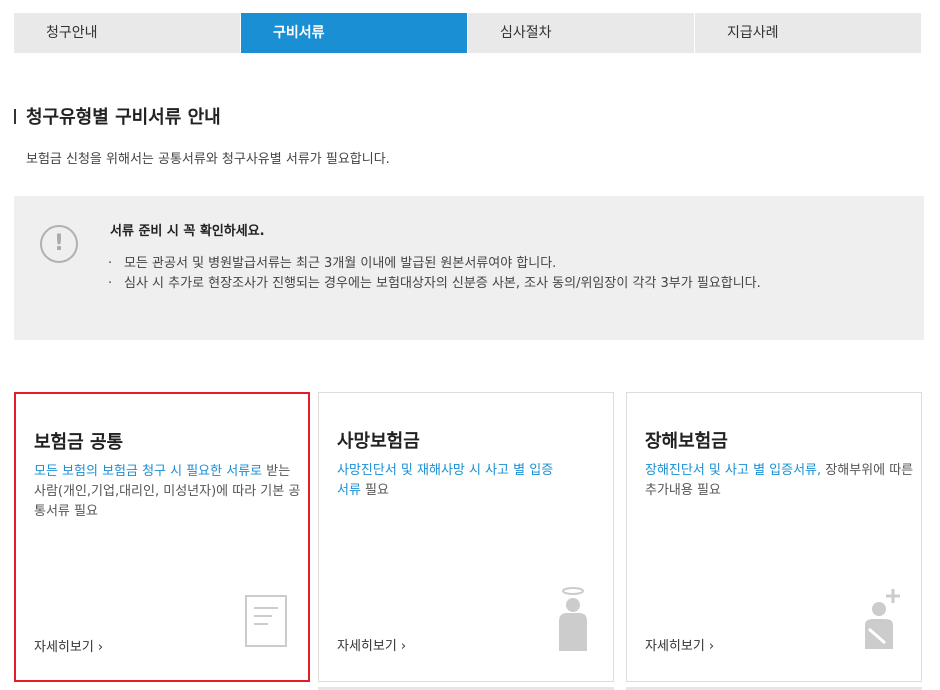 Image resolution: width=940 pixels, height=690 pixels. Describe the element at coordinates (354, 33) in the screenshot. I see `tab-required-documents: 구비서류` at that location.